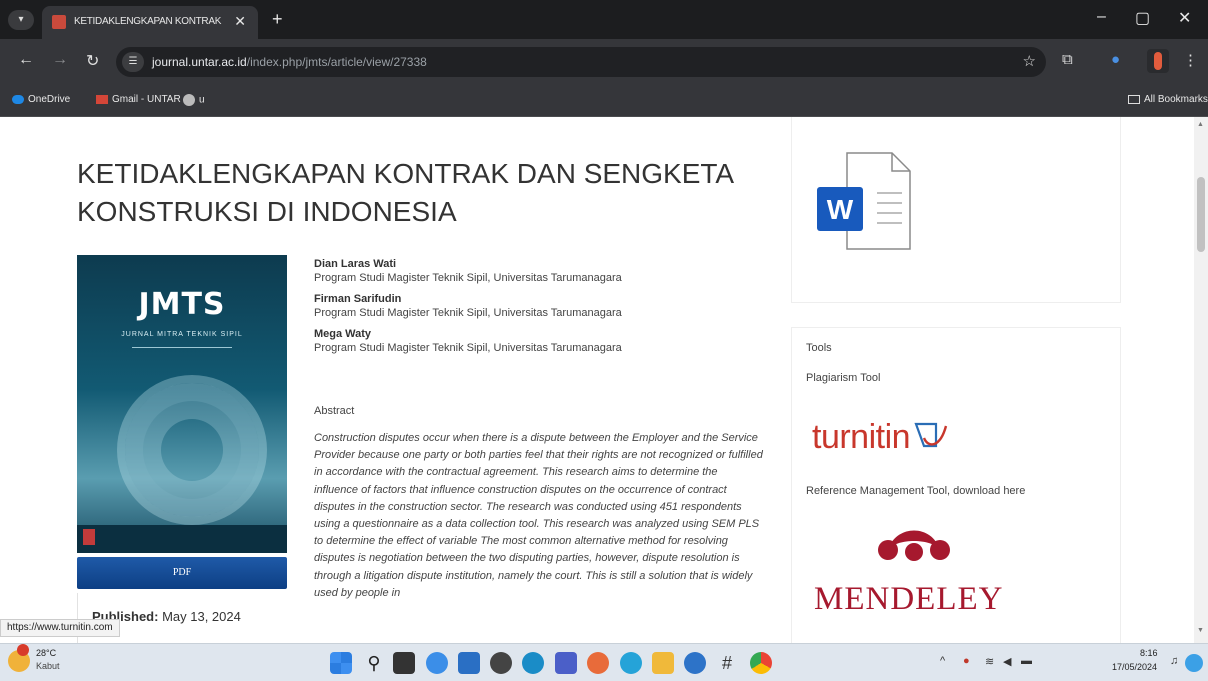 The image size is (1208, 681). Describe the element at coordinates (819, 348) in the screenshot. I see `tools-heading: Tools` at that location.